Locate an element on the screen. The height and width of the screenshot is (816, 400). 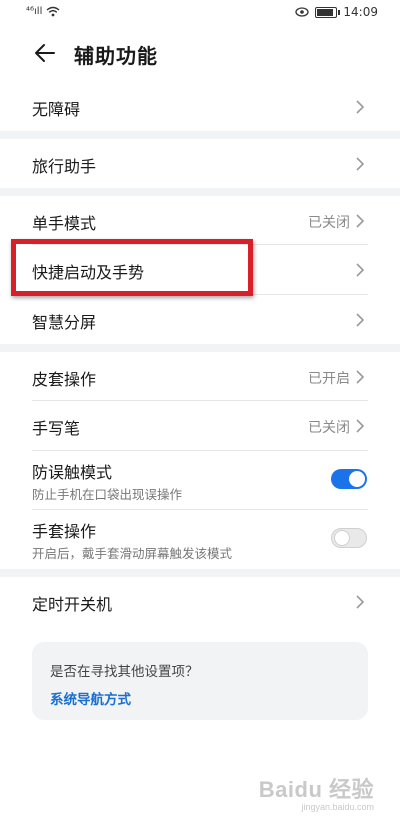
row-smart-split-screen: 智慧分屏 is located at coordinates (200, 319).